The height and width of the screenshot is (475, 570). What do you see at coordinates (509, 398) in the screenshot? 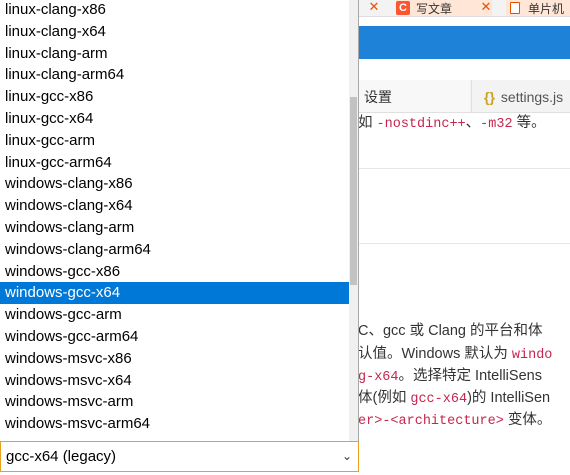
I see `desc-text: )的 IntelliSen` at bounding box center [509, 398].